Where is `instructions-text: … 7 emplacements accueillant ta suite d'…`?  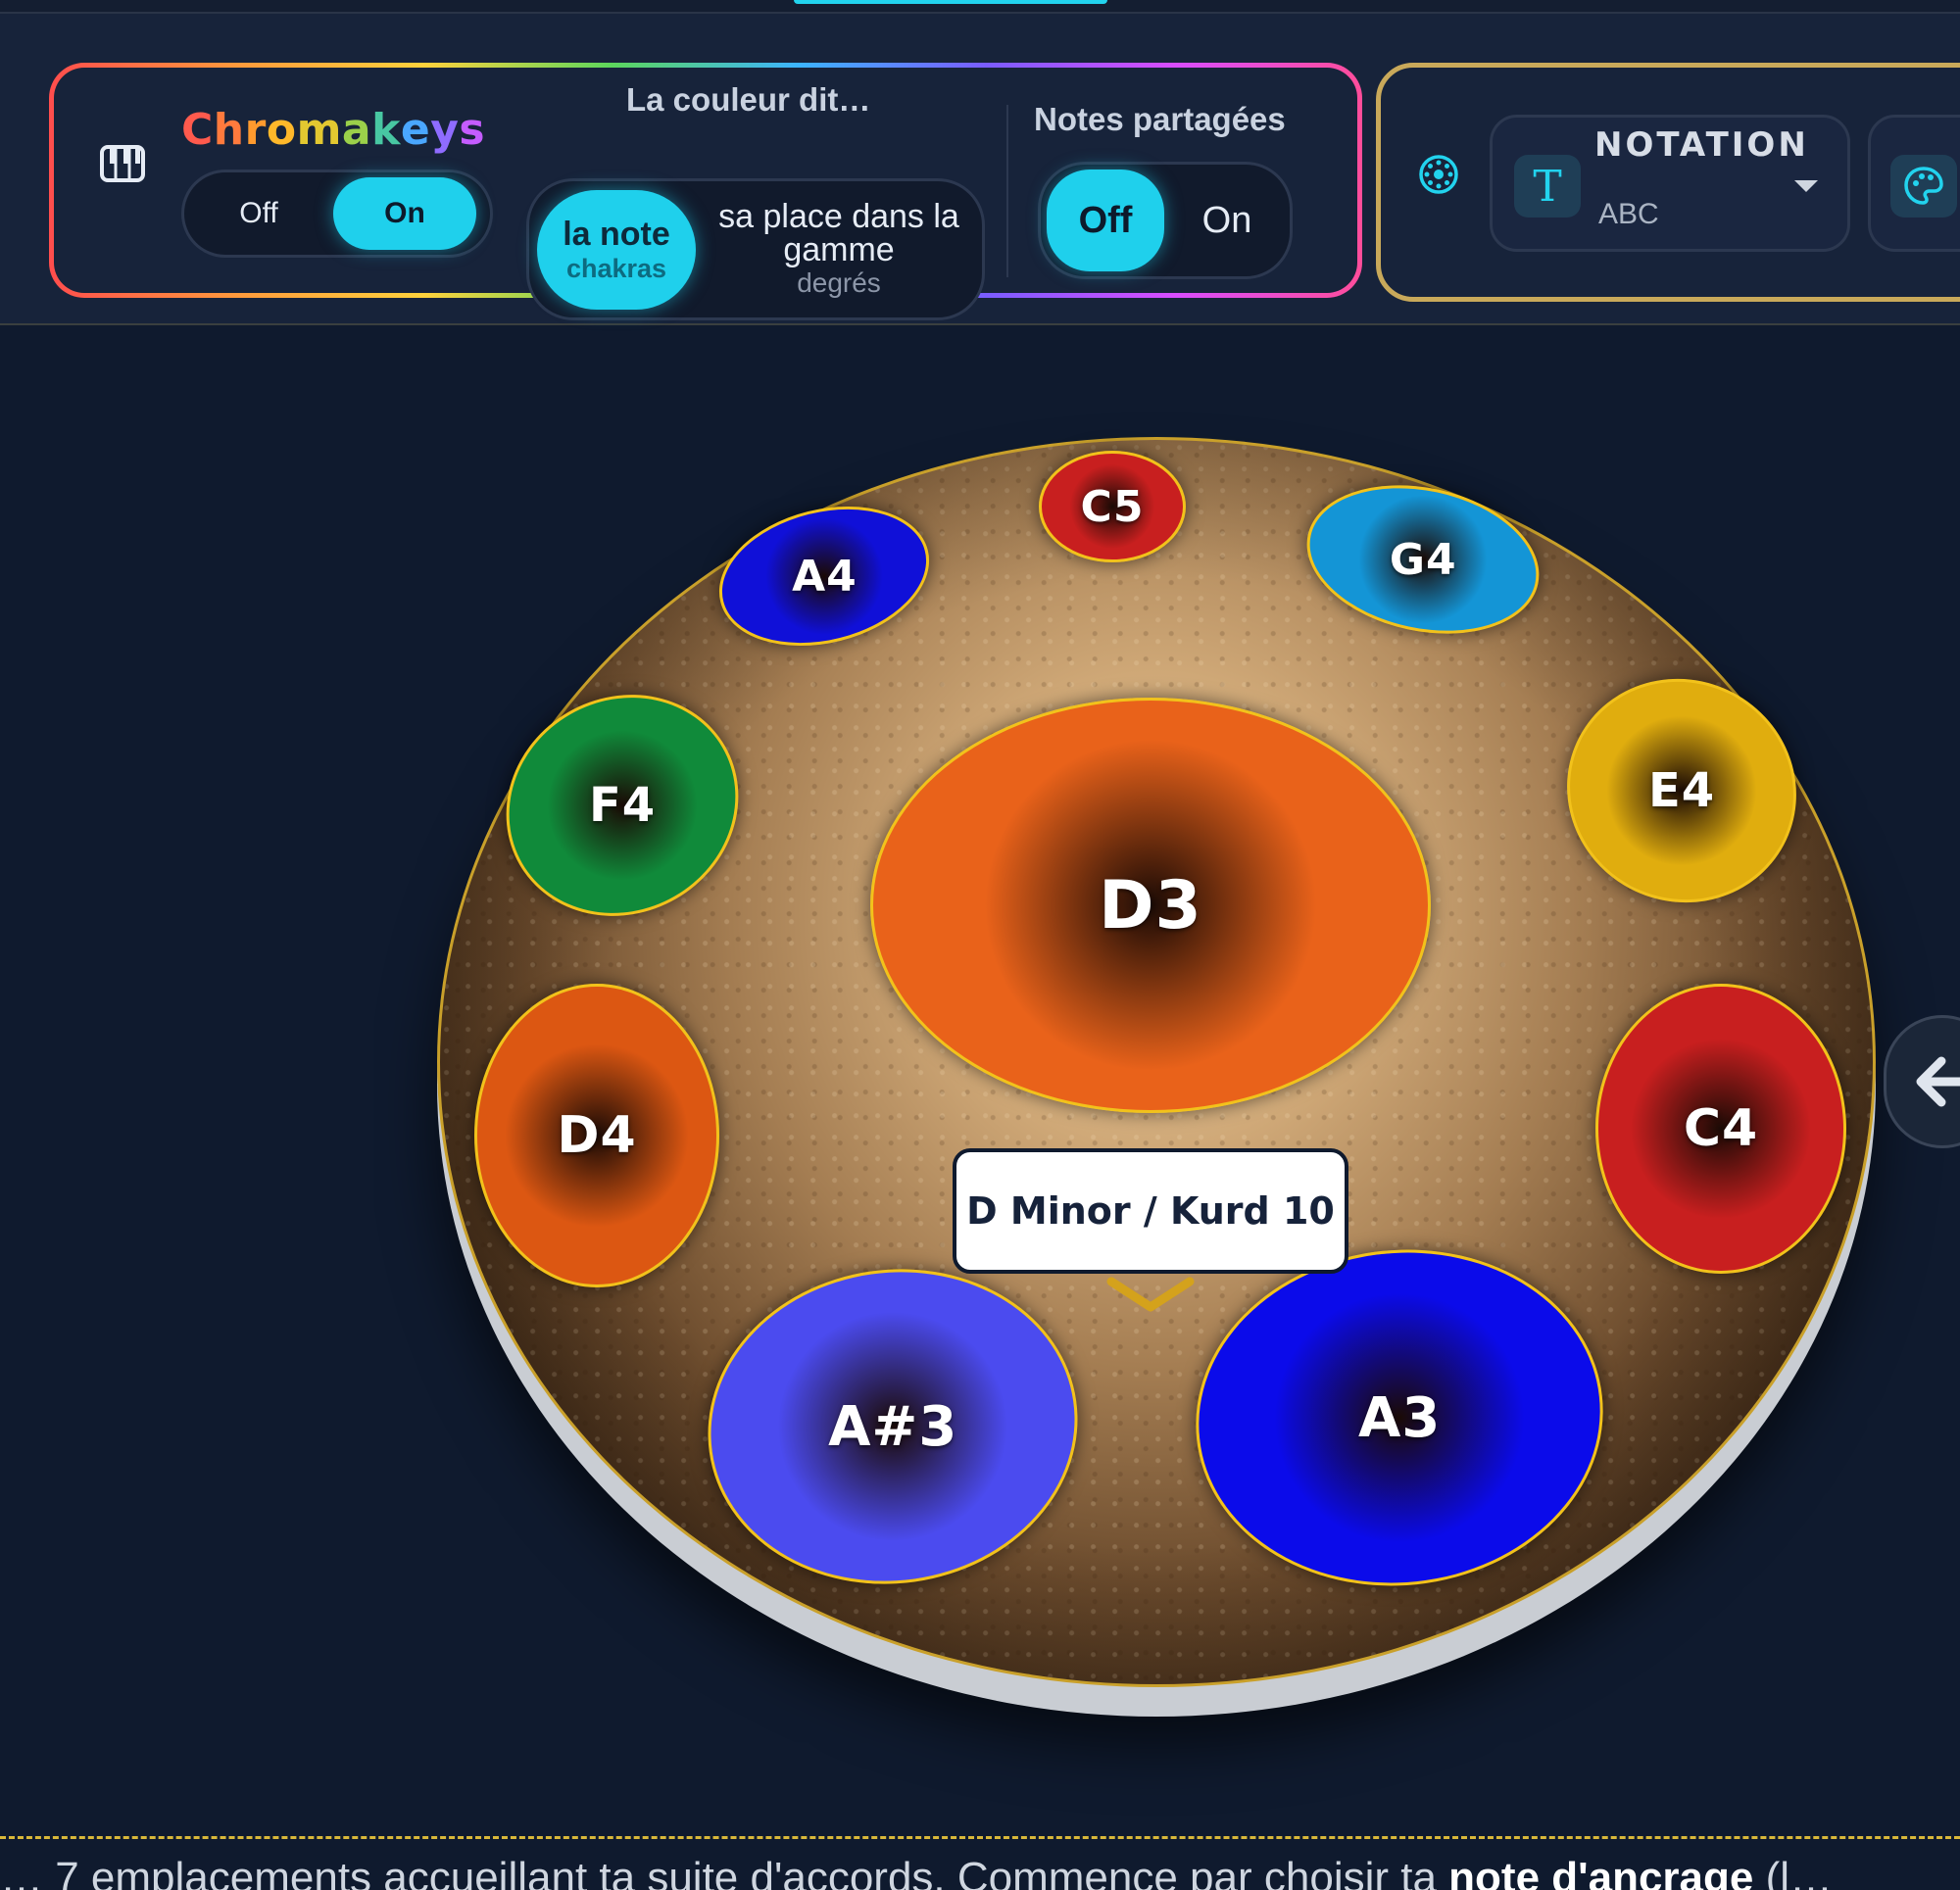
instructions-text: … 7 emplacements accueillant ta suite d'… is located at coordinates (980, 1872).